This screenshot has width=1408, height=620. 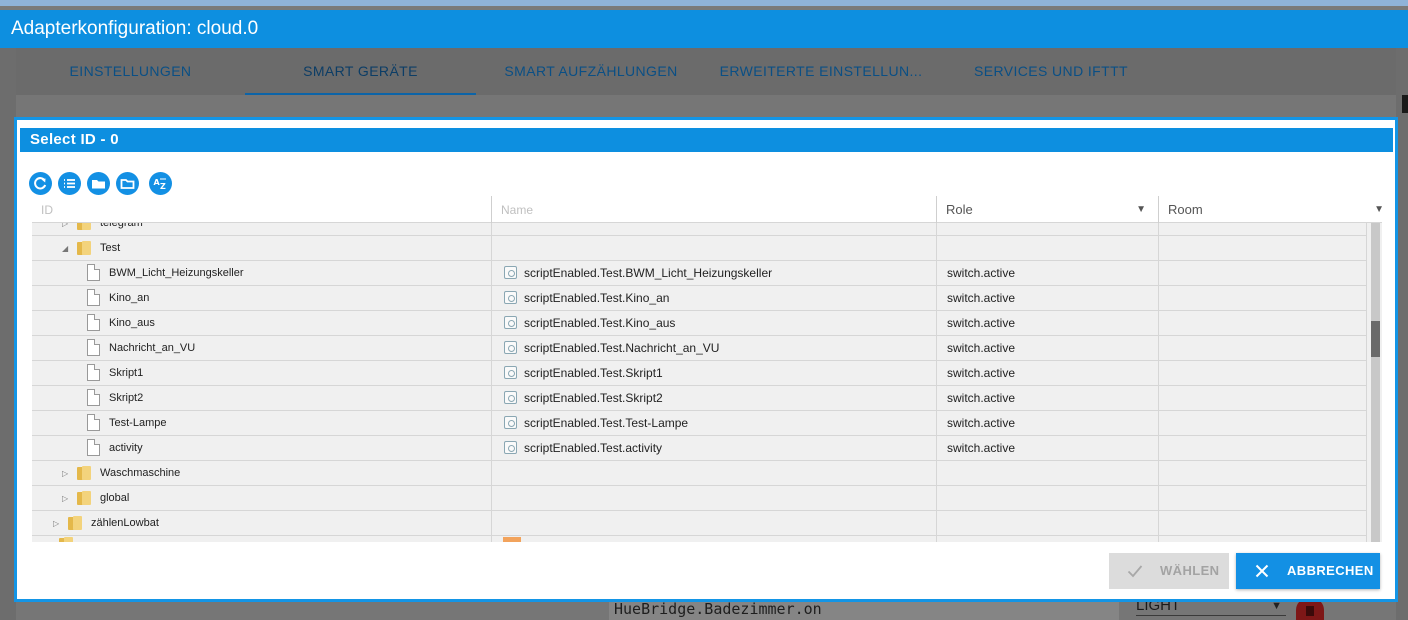 I want to click on row-name: scriptEnabled.Test.Skript2, so click(x=593, y=398).